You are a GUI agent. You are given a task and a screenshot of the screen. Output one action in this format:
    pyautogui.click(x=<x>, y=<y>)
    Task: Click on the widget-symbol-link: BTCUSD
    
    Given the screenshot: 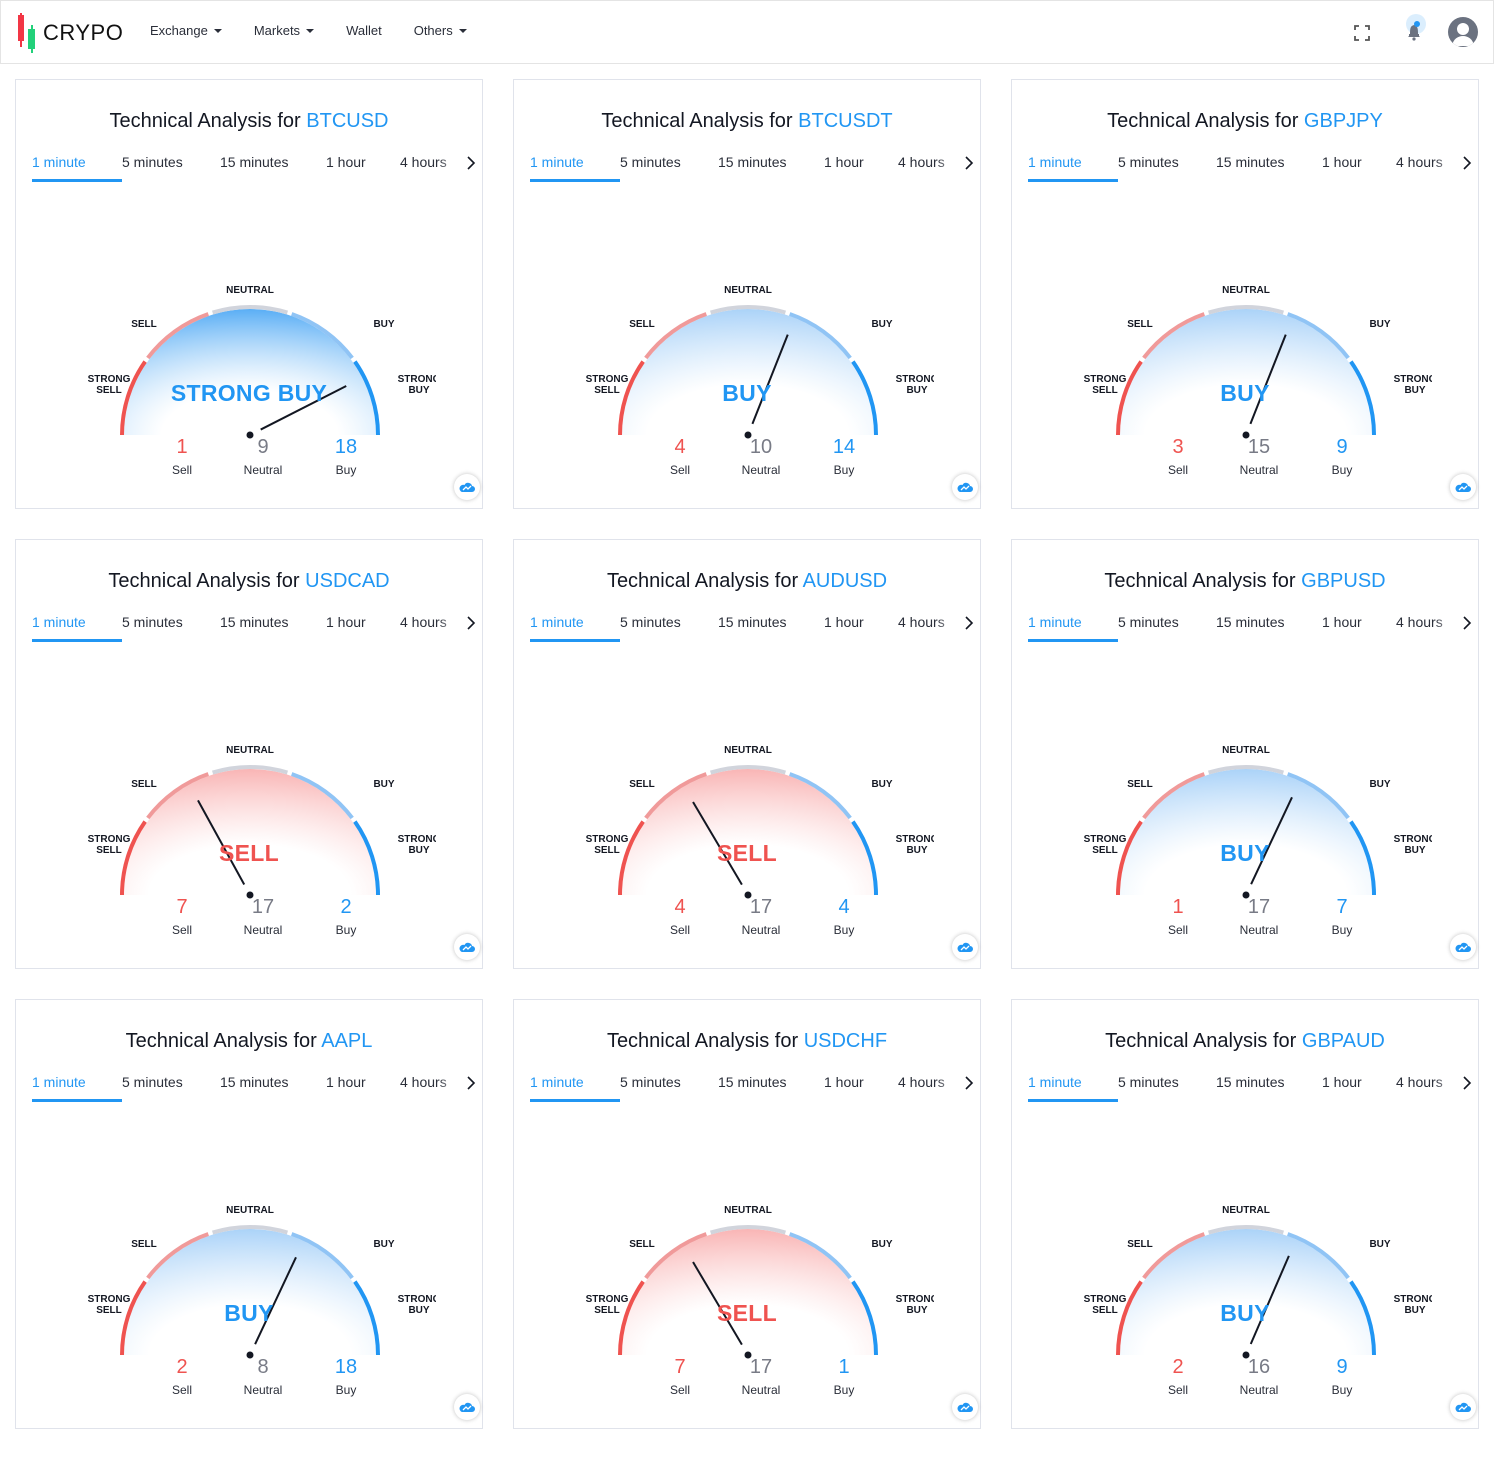 What is the action you would take?
    pyautogui.click(x=347, y=121)
    